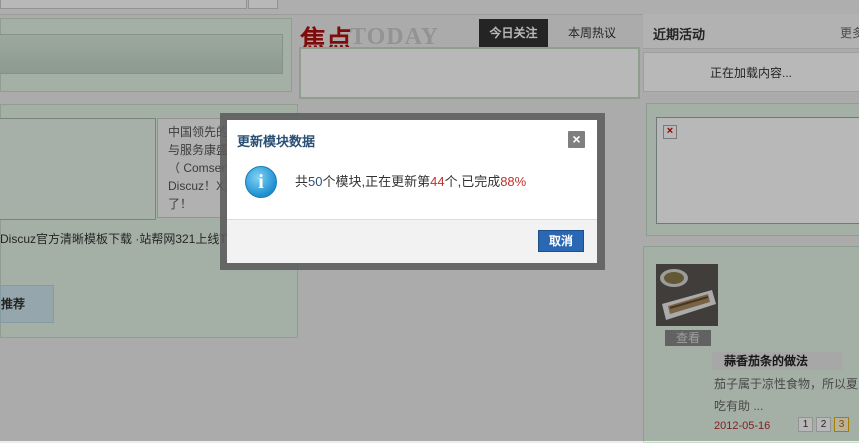  What do you see at coordinates (437, 181) in the screenshot?
I see `msg-current: 44` at bounding box center [437, 181].